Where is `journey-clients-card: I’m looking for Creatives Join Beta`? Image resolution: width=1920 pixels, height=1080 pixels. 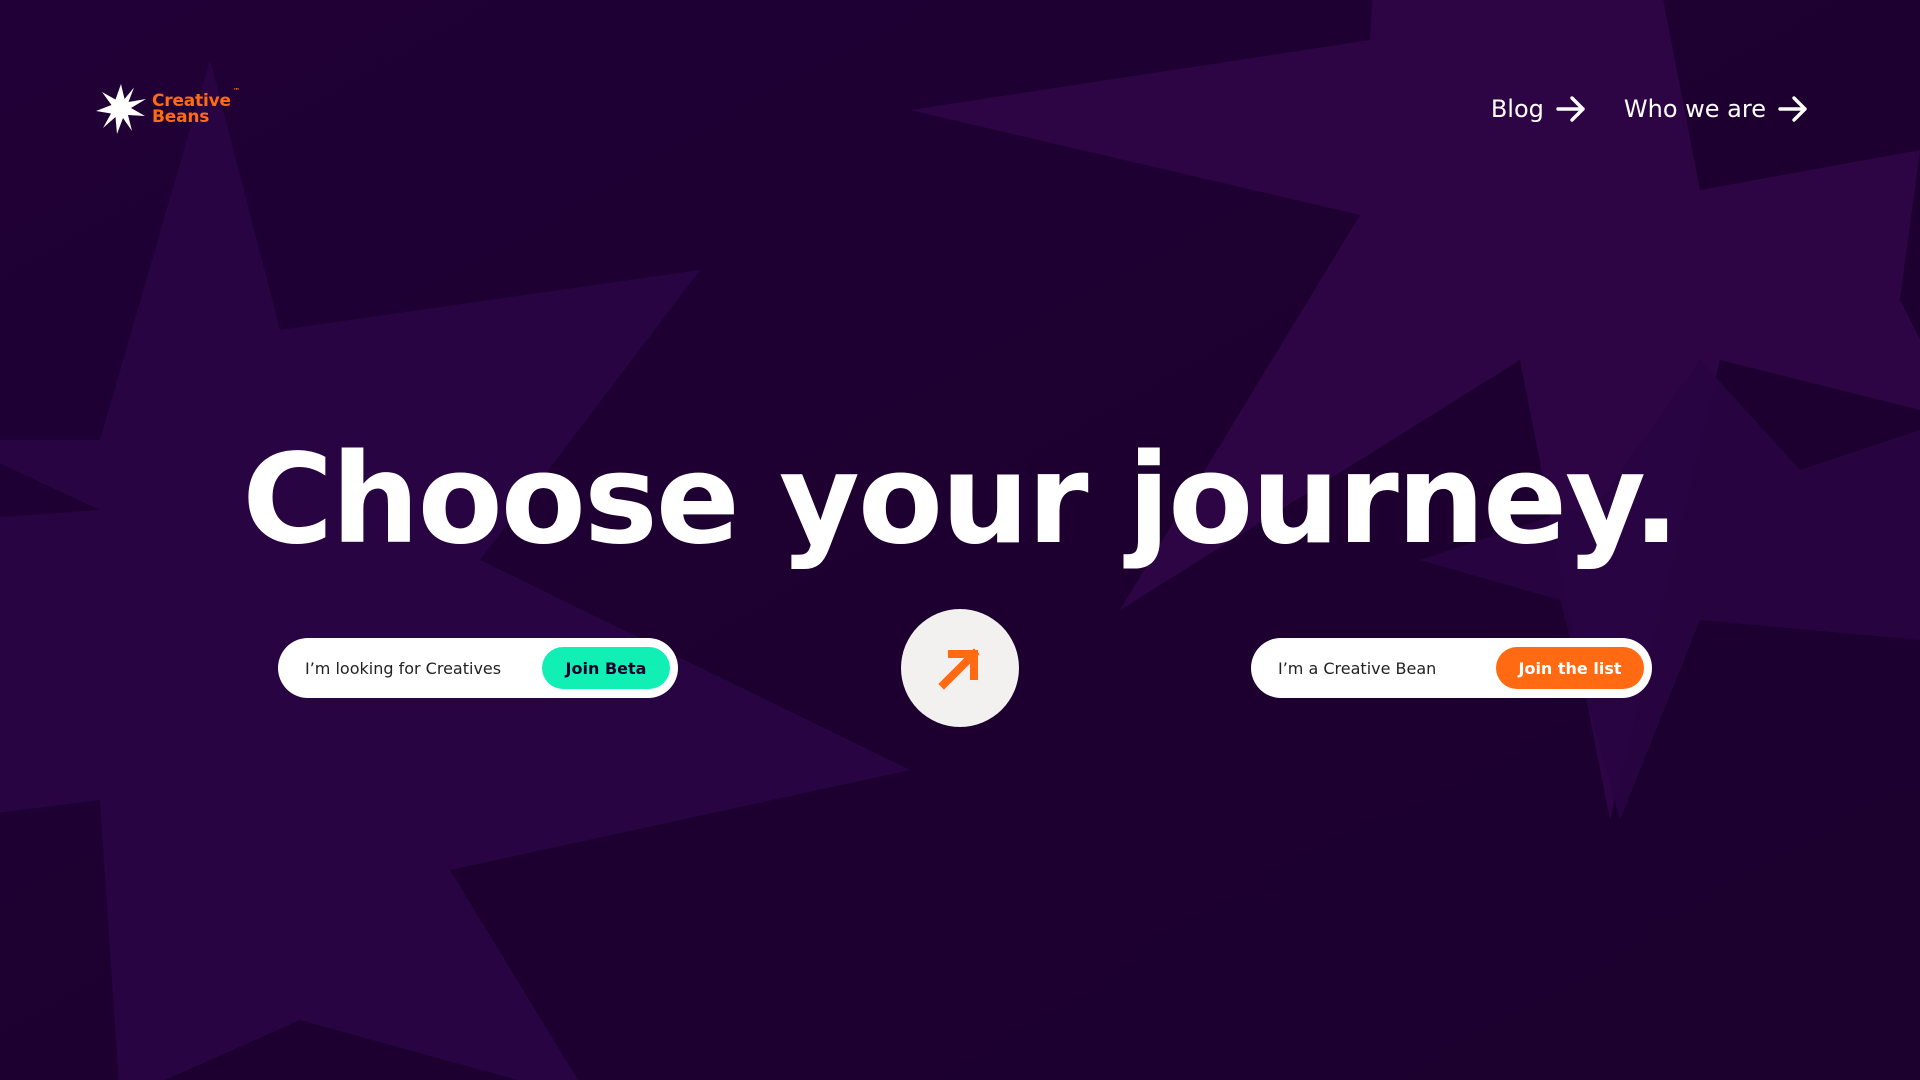 journey-clients-card: I’m looking for Creatives Join Beta is located at coordinates (478, 668).